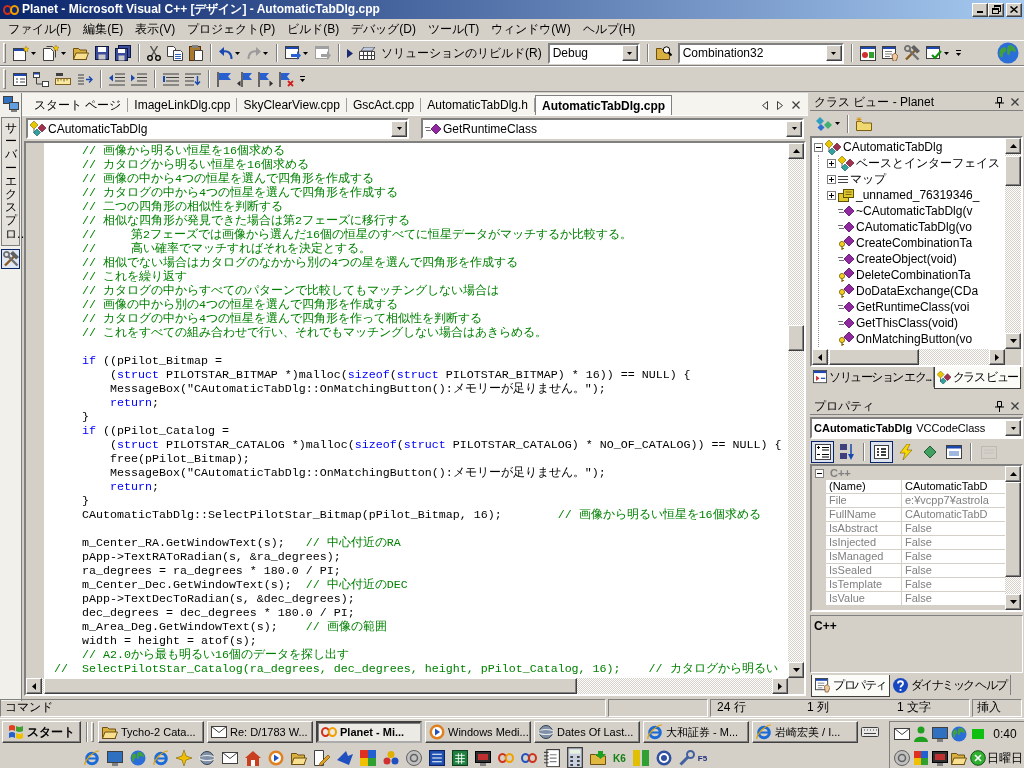 This screenshot has height=768, width=1024. I want to click on tree-item: CreateCombinationTa, so click(914, 243).